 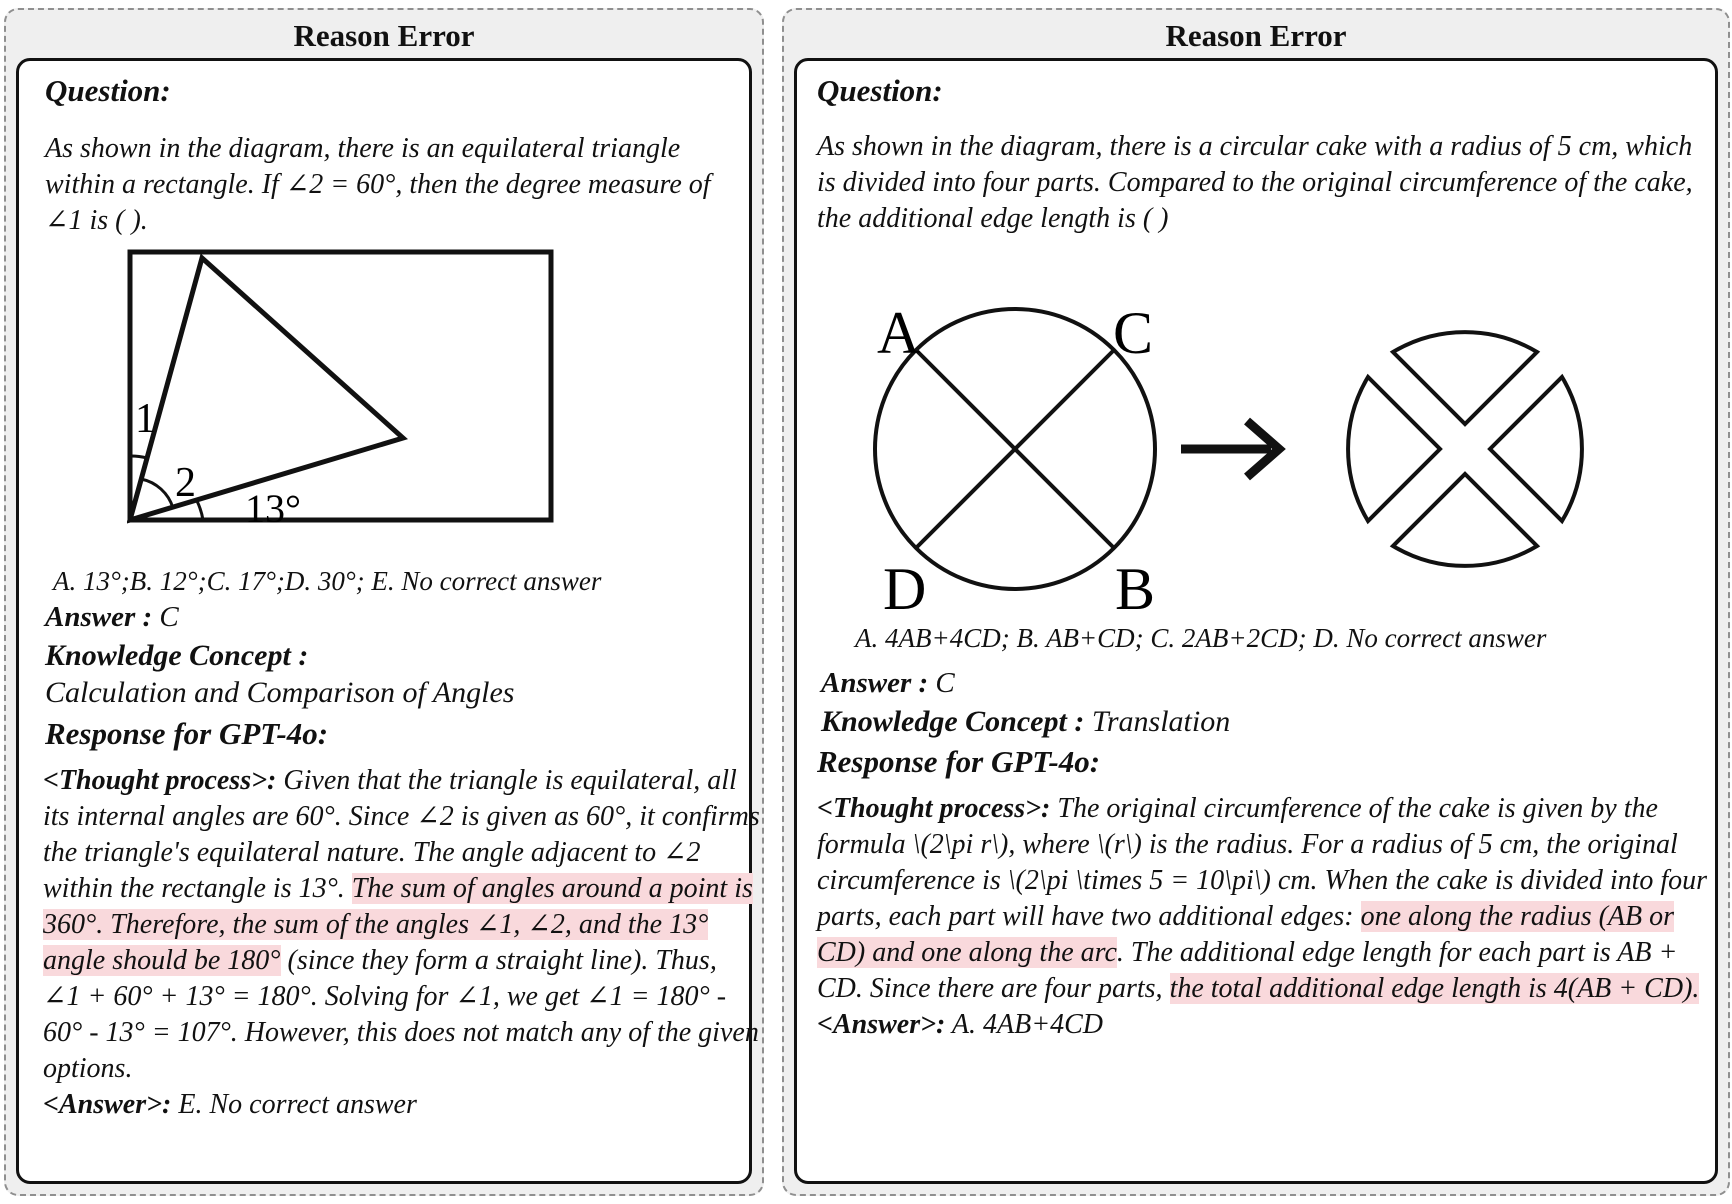 I want to click on piece-left, so click(x=1394, y=449).